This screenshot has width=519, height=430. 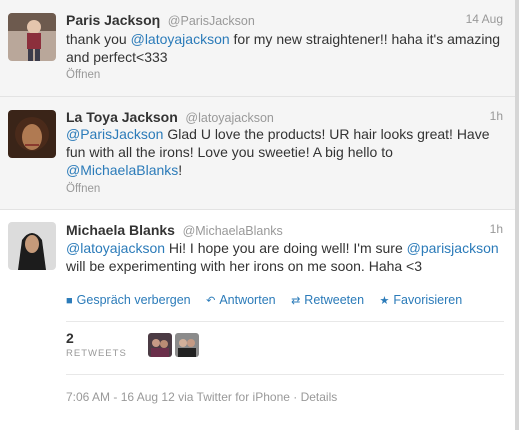 What do you see at coordinates (69, 301) in the screenshot?
I see `speech-bubble-icon: ■` at bounding box center [69, 301].